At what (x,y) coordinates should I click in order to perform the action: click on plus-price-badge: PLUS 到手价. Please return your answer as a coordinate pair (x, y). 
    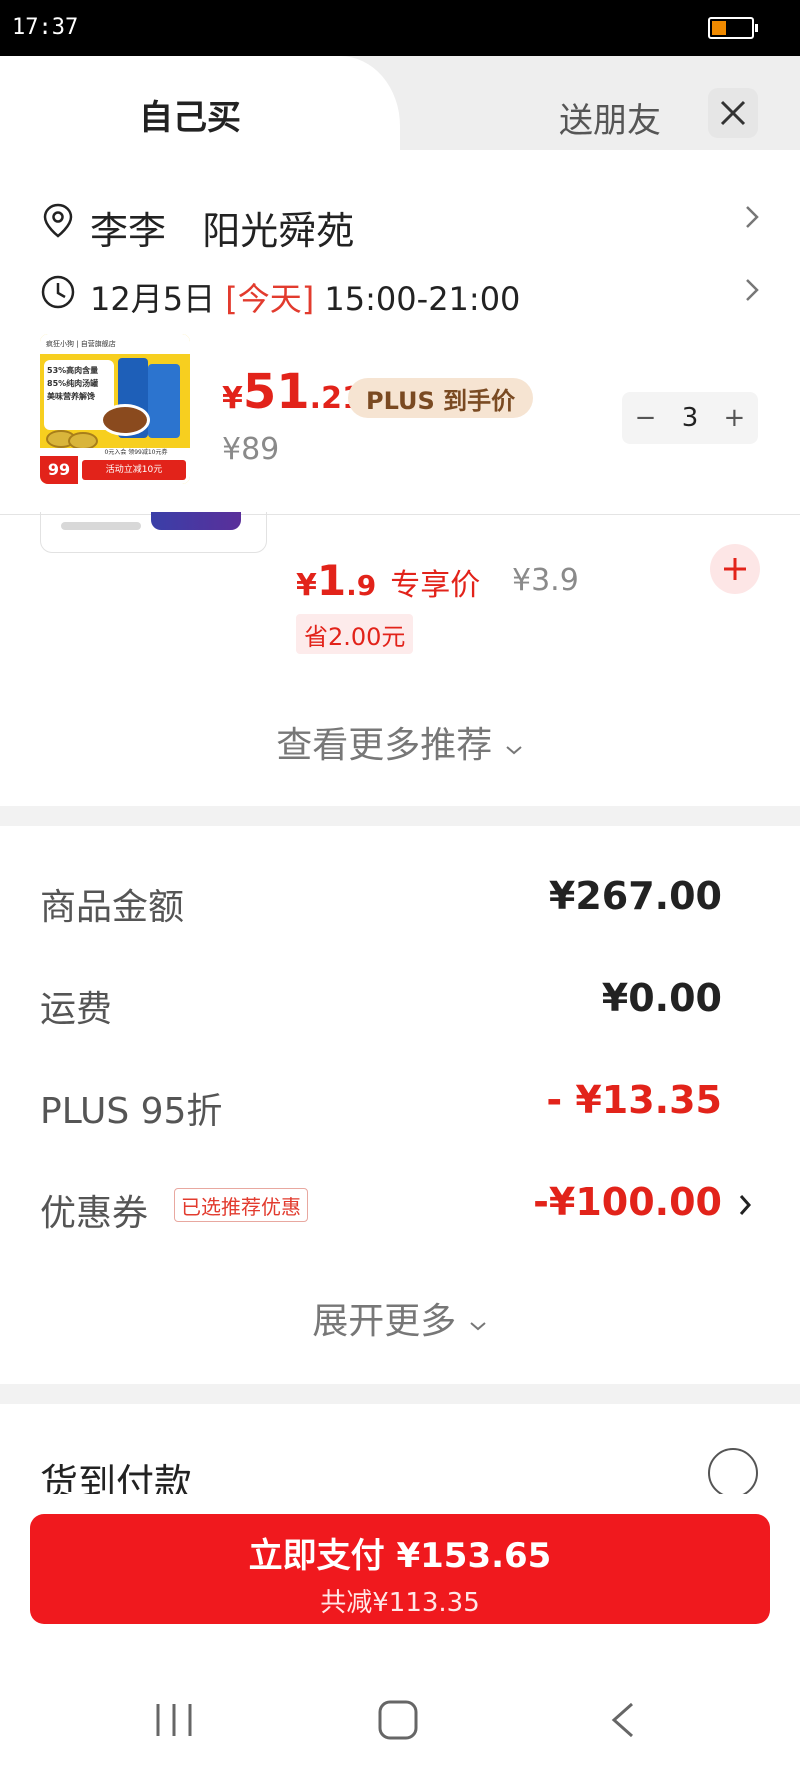
    Looking at the image, I should click on (441, 398).